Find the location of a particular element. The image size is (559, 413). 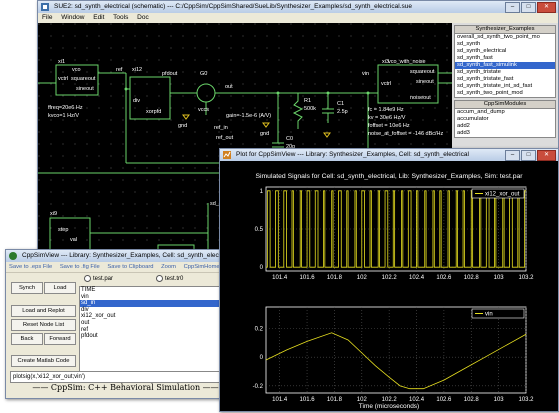

plot-app-icon is located at coordinates (227, 155).